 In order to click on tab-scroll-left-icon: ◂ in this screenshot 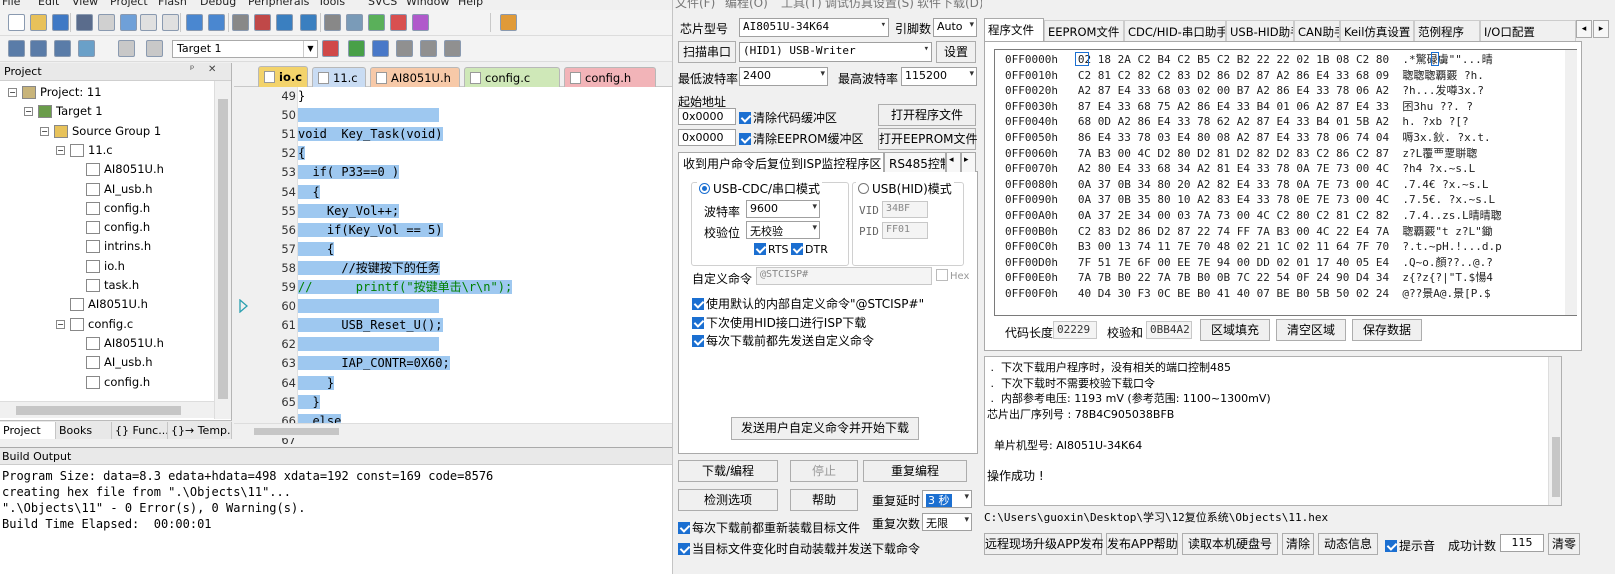, I will do `click(1584, 29)`.